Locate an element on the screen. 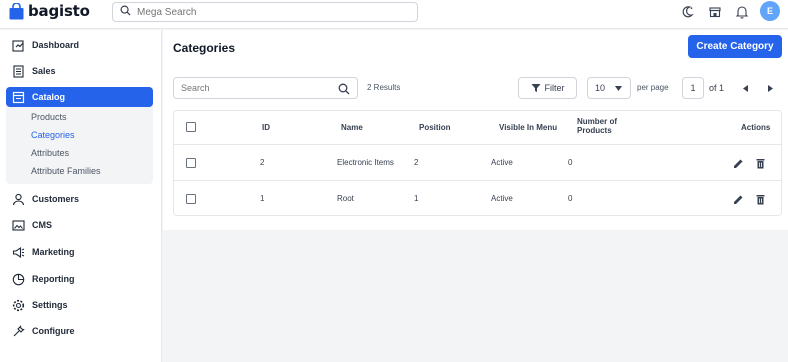  sidebar-subitem-attributes: Attributes is located at coordinates (50, 153).